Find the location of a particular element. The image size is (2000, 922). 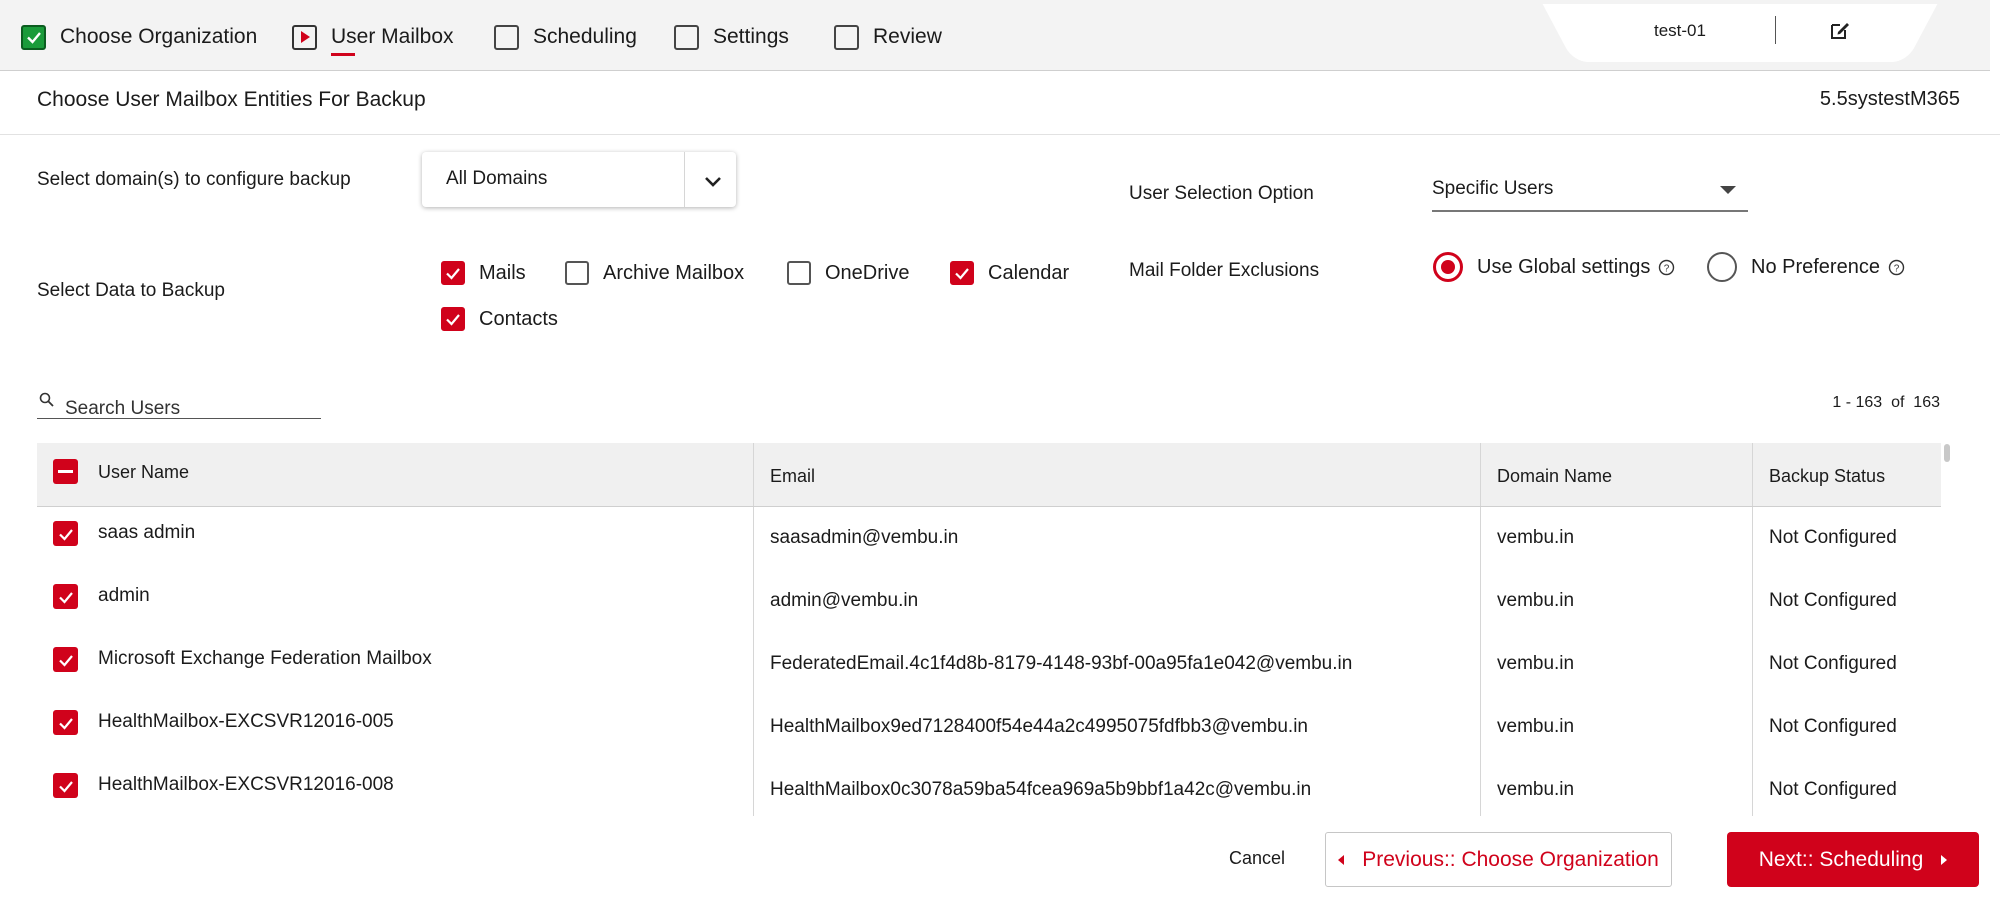

previous-label: Previous:: Choose Organization is located at coordinates (1510, 859).